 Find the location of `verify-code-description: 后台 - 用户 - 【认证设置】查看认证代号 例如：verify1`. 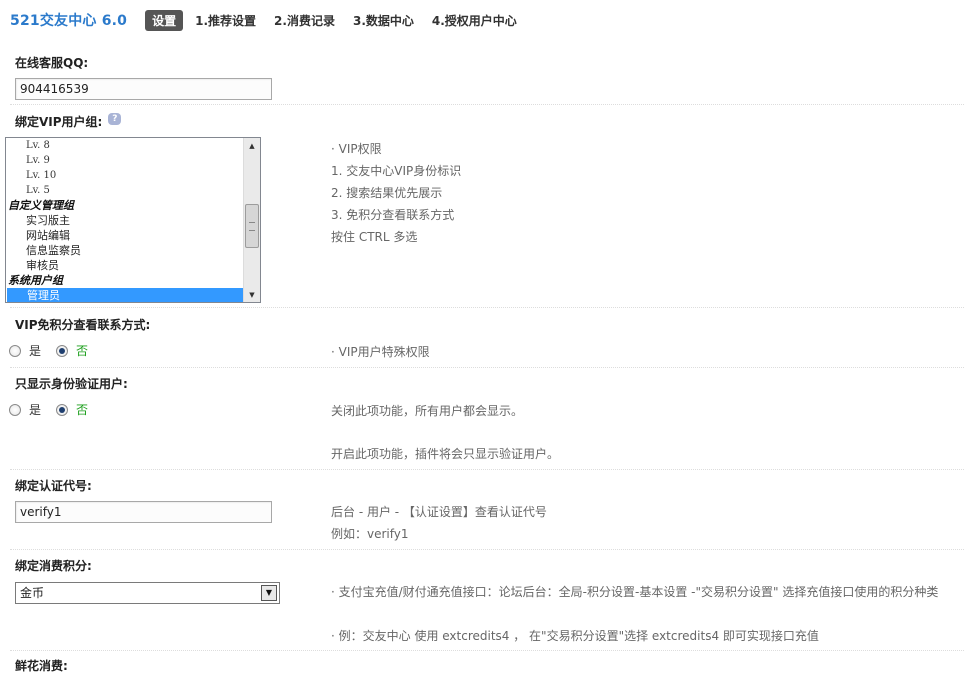

verify-code-description: 后台 - 用户 - 【认证设置】查看认证代号 例如：verify1 is located at coordinates (439, 523).